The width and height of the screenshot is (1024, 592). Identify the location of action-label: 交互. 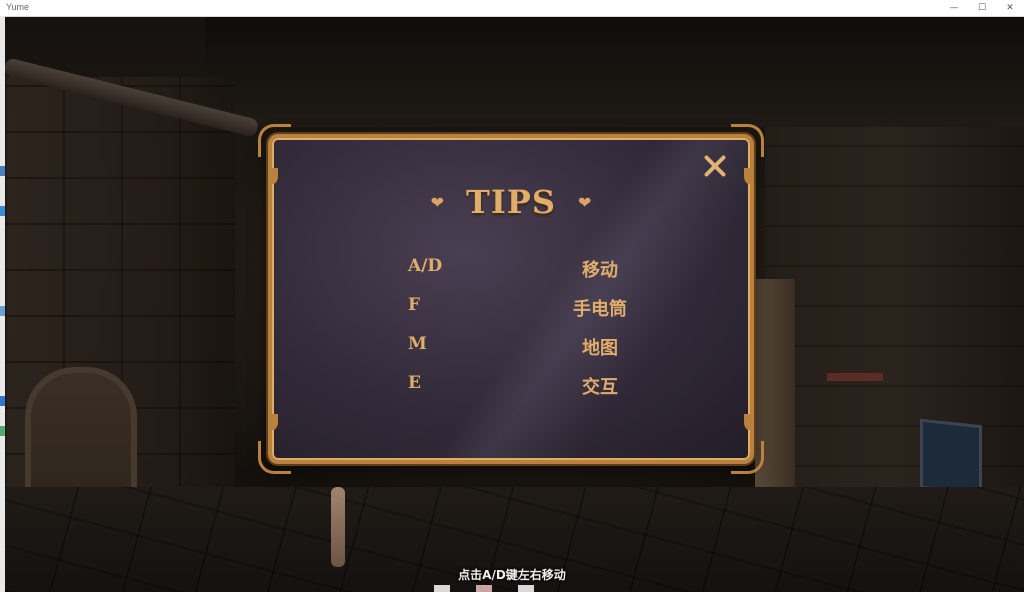
(600, 387).